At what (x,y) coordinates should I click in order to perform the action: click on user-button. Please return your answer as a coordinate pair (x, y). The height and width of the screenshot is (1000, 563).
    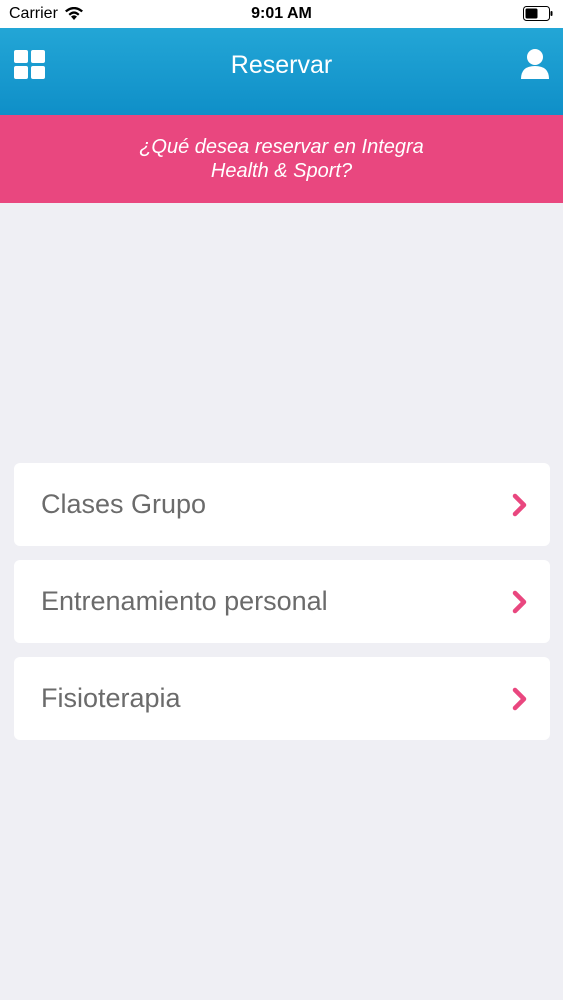
    Looking at the image, I should click on (535, 64).